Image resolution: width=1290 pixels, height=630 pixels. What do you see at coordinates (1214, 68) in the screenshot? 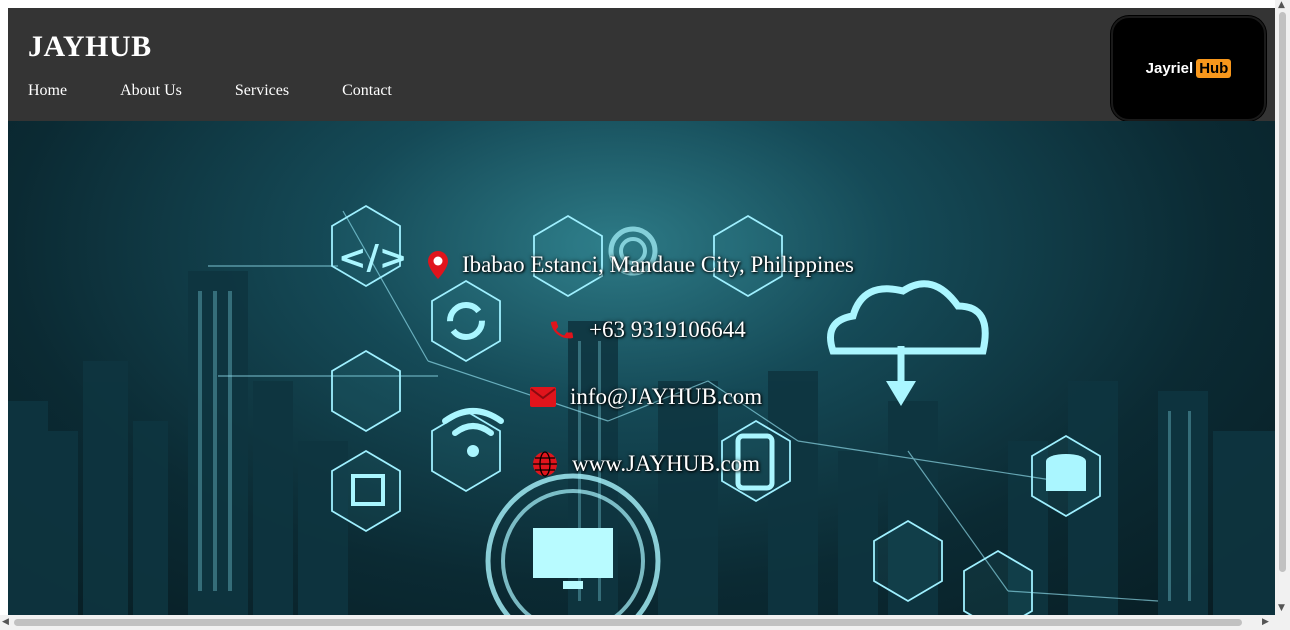
I see `logo-highlight: Hub` at bounding box center [1214, 68].